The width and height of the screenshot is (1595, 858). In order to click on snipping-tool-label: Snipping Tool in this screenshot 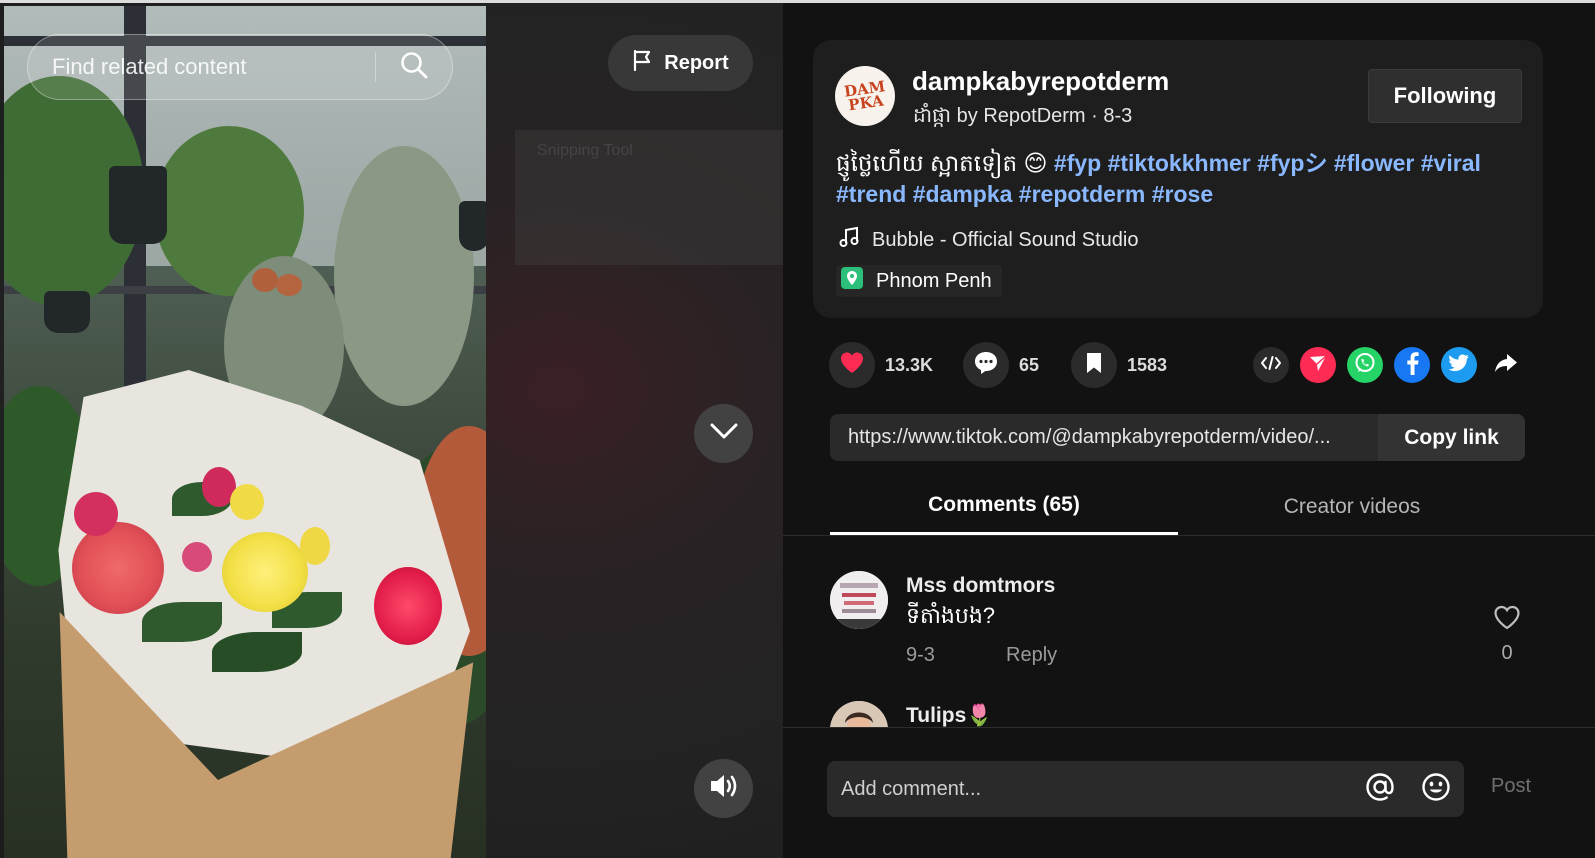, I will do `click(585, 150)`.